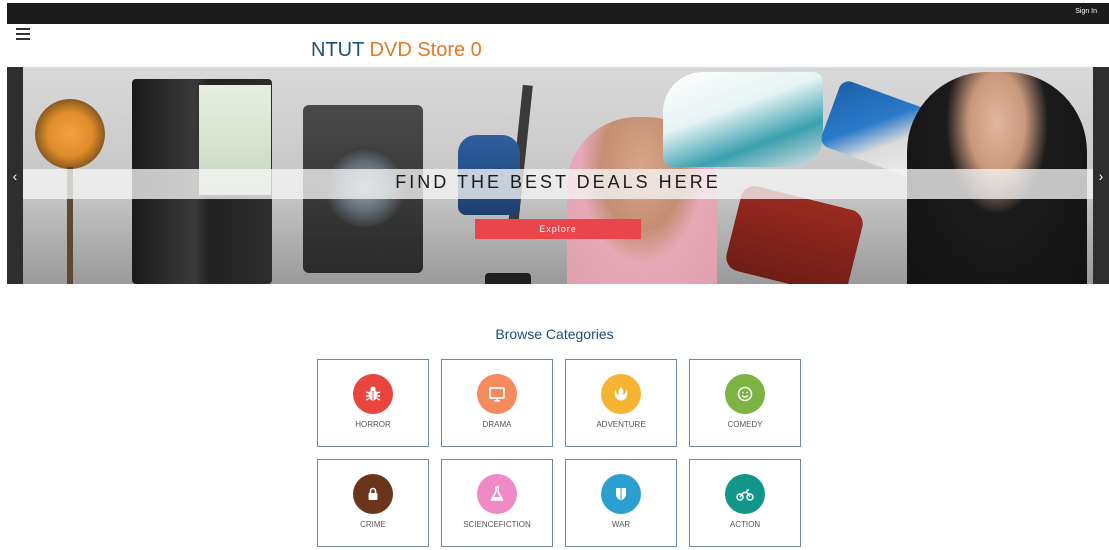 This screenshot has height=550, width=1109. I want to click on category-tile-horror: HORROR, so click(373, 403).